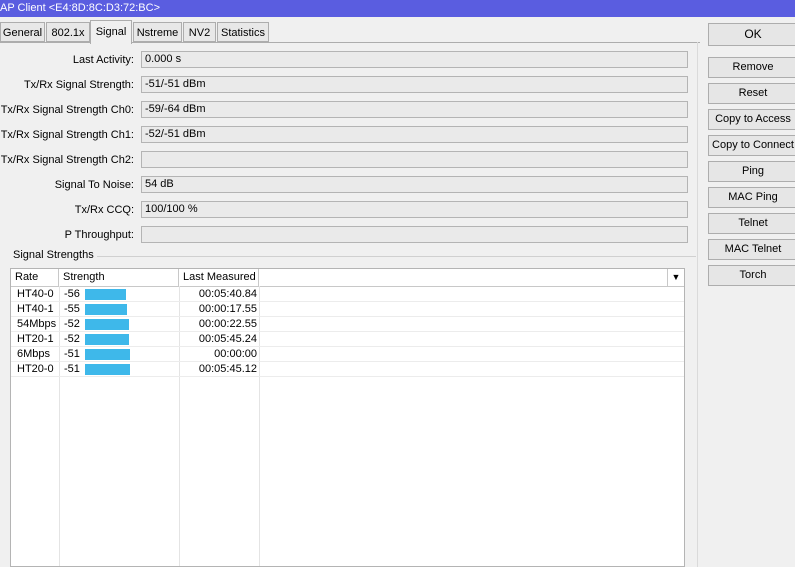 The height and width of the screenshot is (567, 795). I want to click on last-measured-cell: 00:00:00, so click(235, 354).